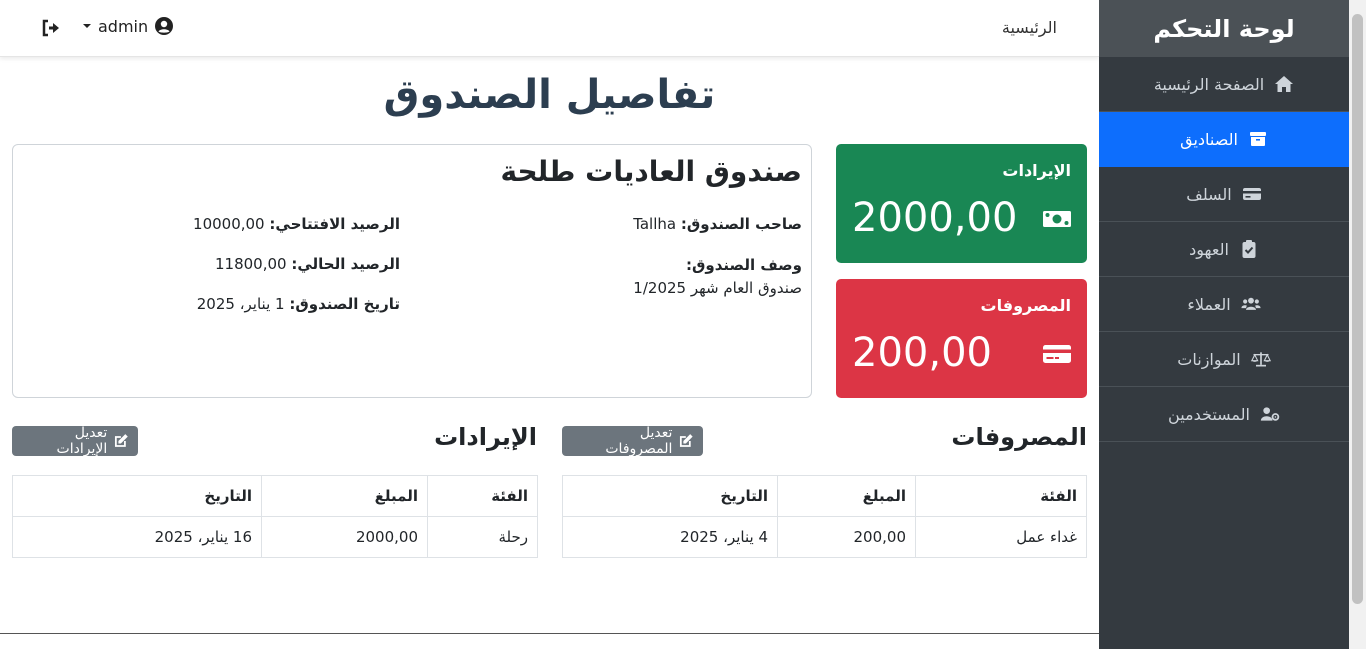 Image resolution: width=1366 pixels, height=649 pixels. What do you see at coordinates (1209, 139) in the screenshot?
I see `sidebar-item-label: الصناديق` at bounding box center [1209, 139].